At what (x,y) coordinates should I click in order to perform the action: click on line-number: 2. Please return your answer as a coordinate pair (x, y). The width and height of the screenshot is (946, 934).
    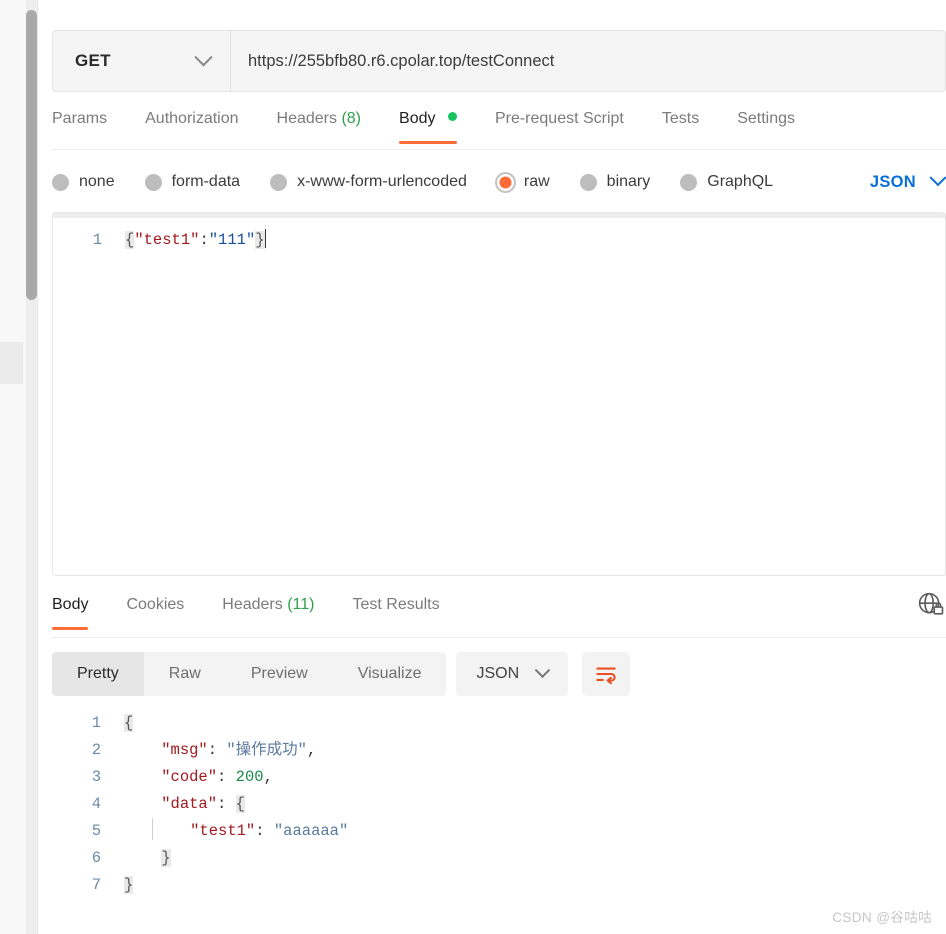
    Looking at the image, I should click on (96, 750).